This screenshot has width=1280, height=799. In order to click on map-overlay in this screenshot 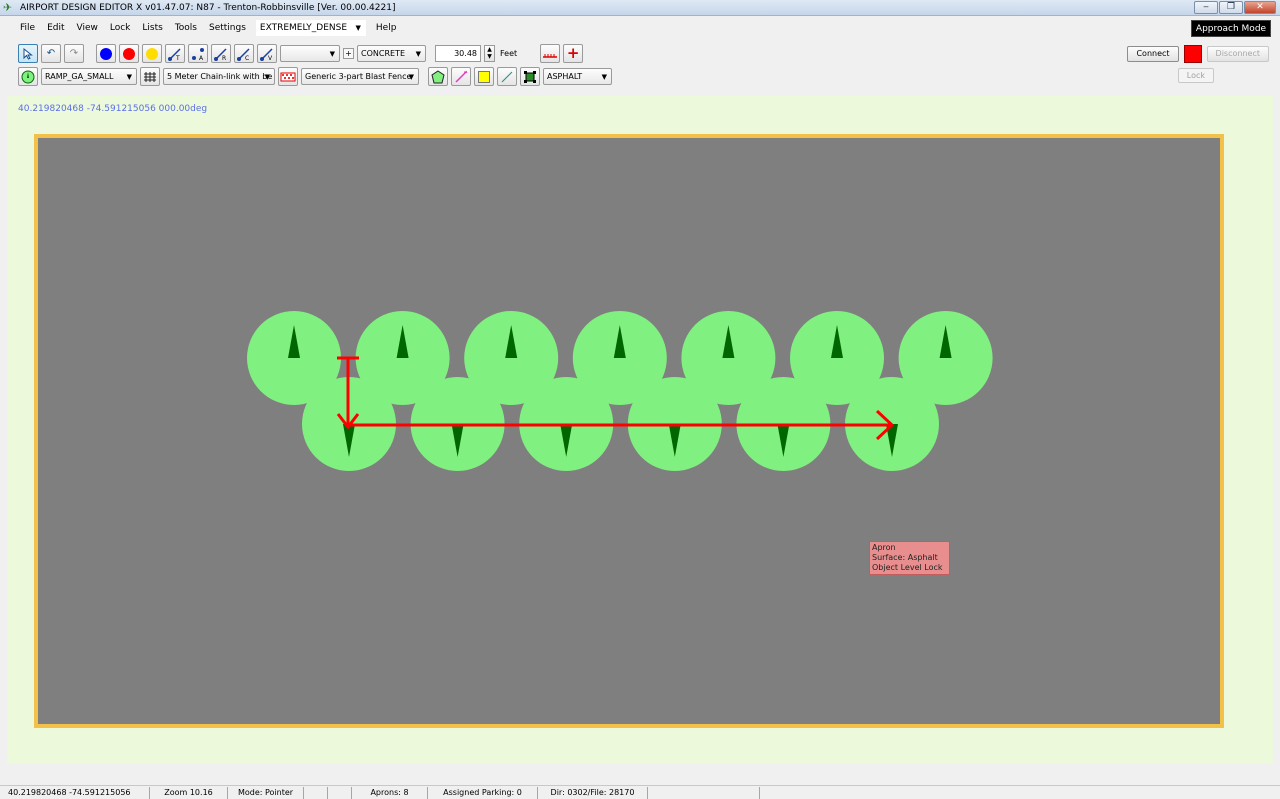, I will do `click(620, 391)`.